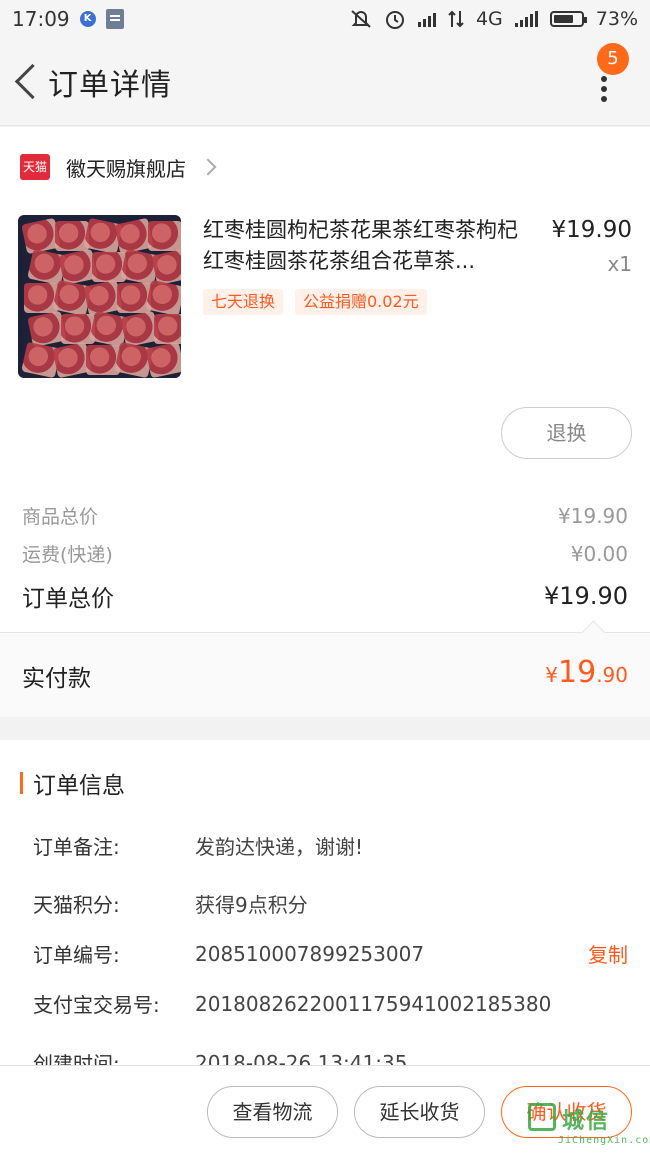  Describe the element at coordinates (489, 19) in the screenshot. I see `network-type: 4G` at that location.